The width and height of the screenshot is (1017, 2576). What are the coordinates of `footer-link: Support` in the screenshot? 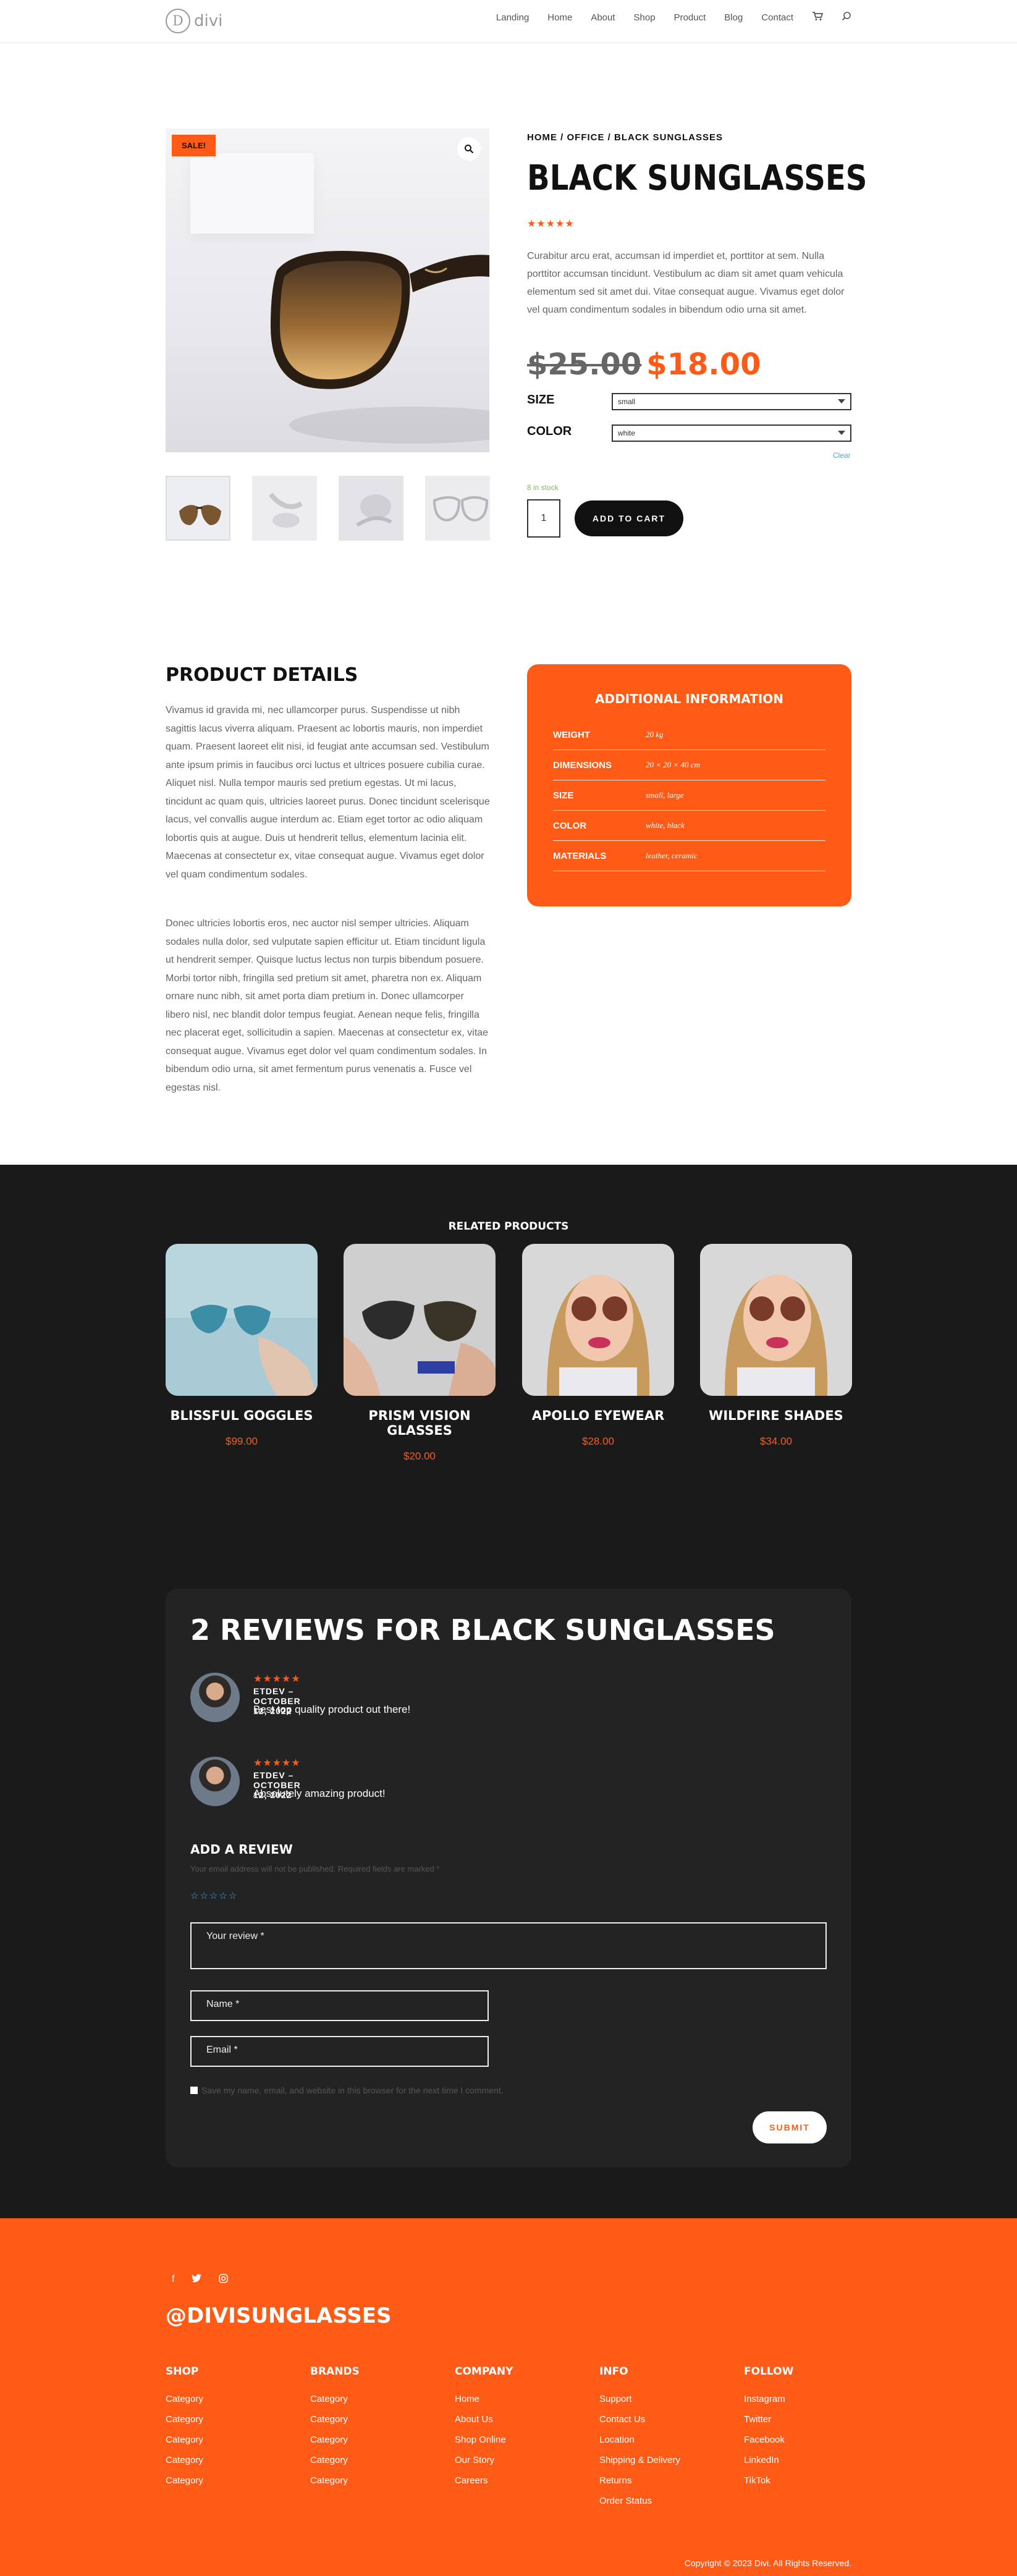 It's located at (639, 2399).